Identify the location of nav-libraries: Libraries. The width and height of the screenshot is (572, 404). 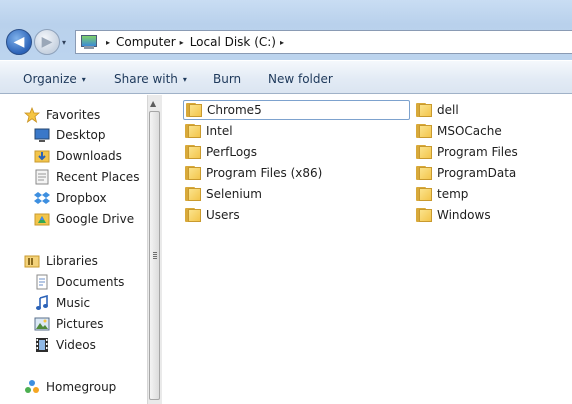
(61, 261).